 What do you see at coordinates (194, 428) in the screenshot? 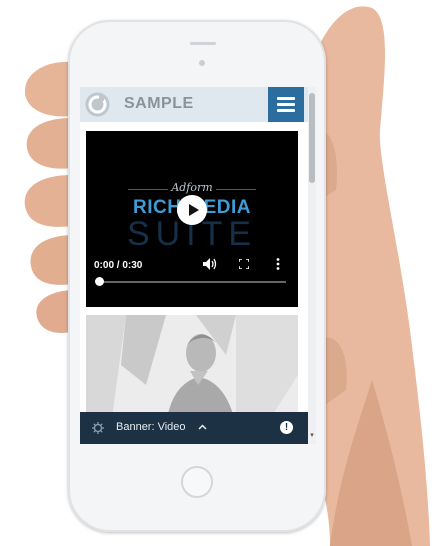
I see `banner-info-bar: Banner: Video !` at bounding box center [194, 428].